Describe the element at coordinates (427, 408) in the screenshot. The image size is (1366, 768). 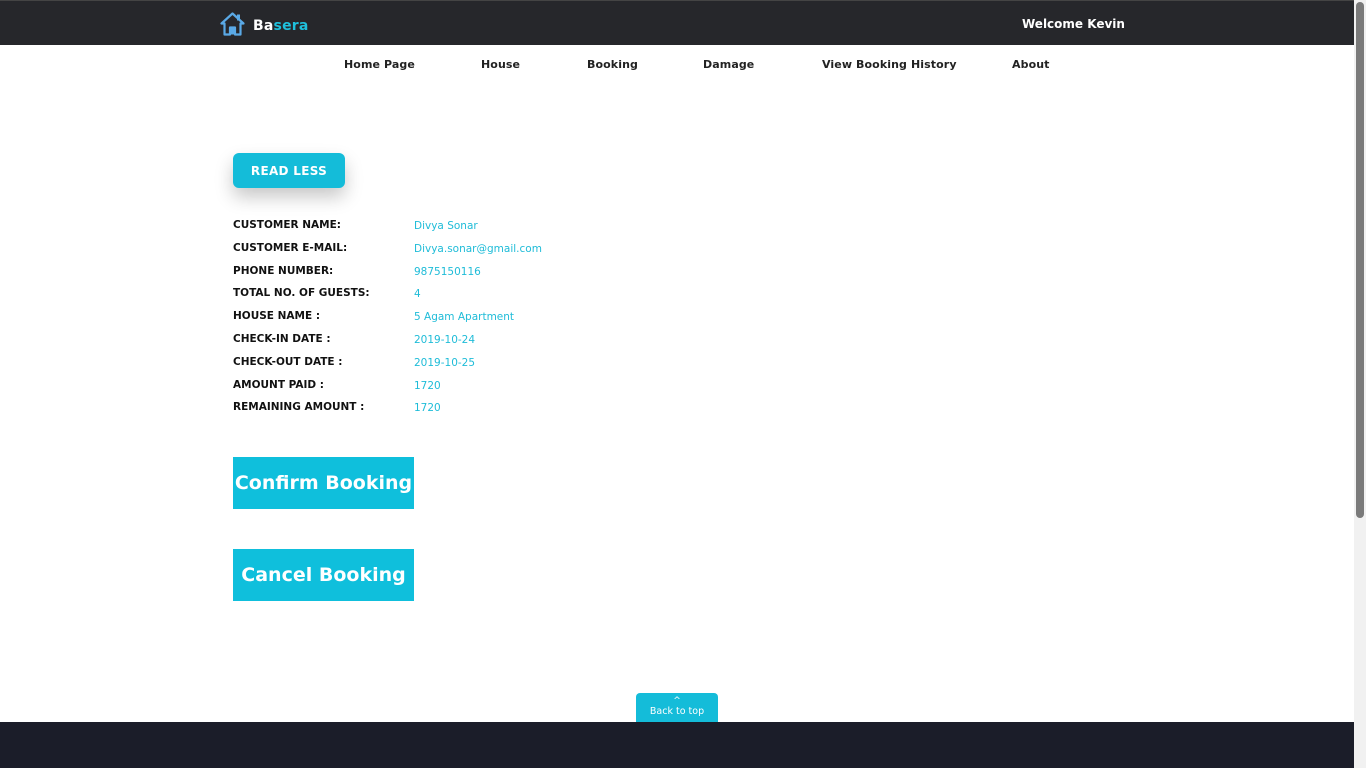
I see `remaining-amount-value: 1720` at that location.